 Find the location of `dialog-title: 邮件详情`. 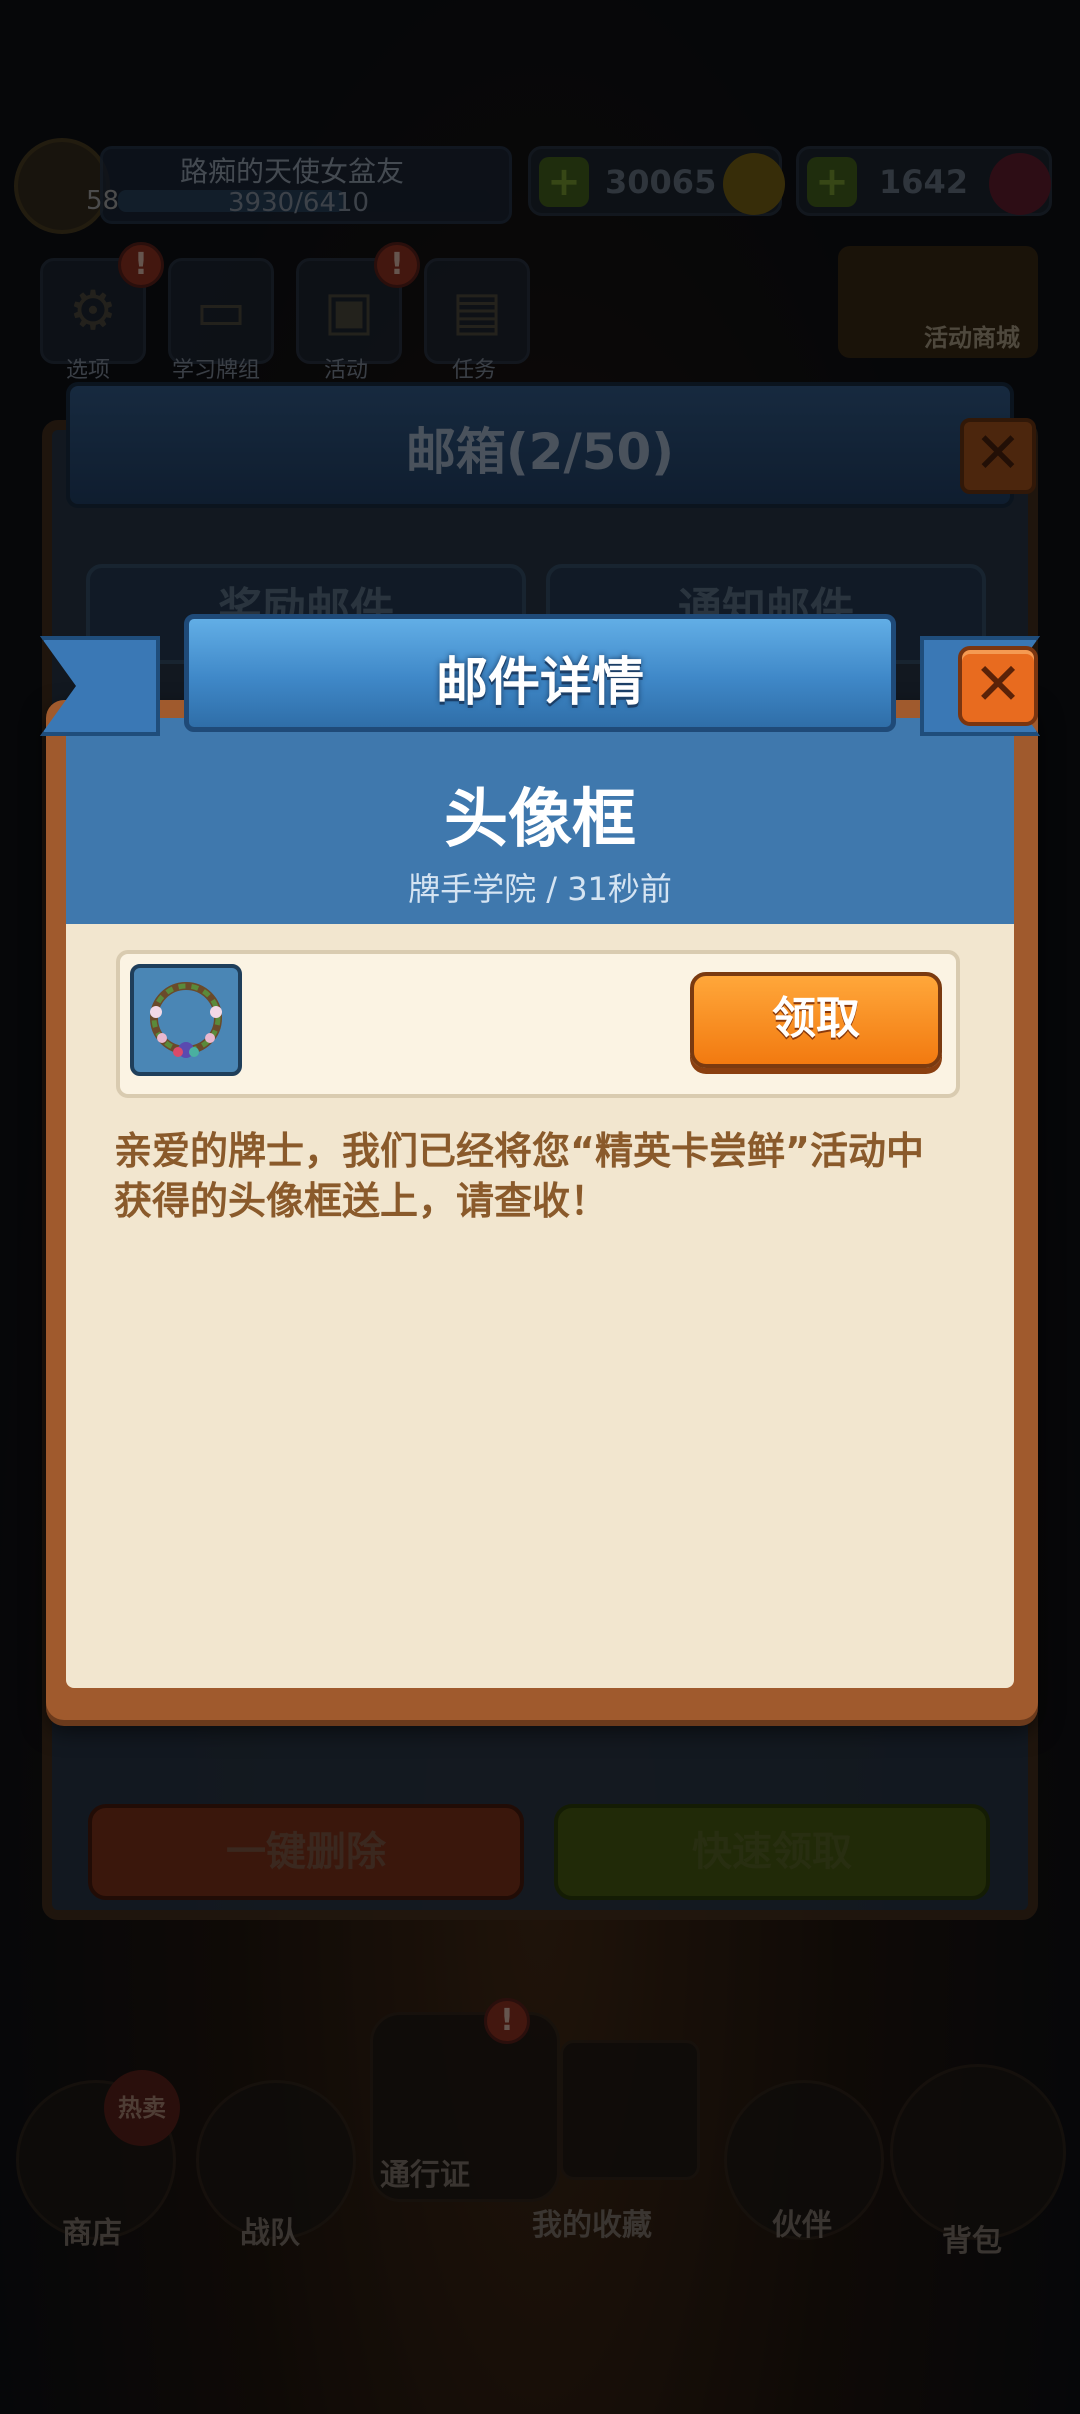

dialog-title: 邮件详情 is located at coordinates (539, 683).